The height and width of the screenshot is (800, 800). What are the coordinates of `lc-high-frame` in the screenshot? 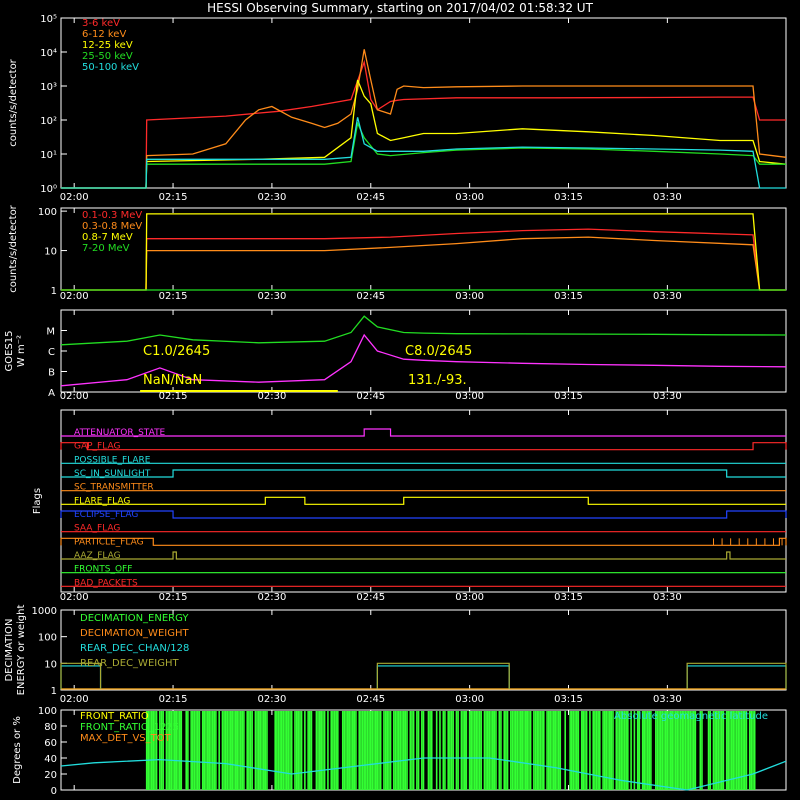 It's located at (423, 249).